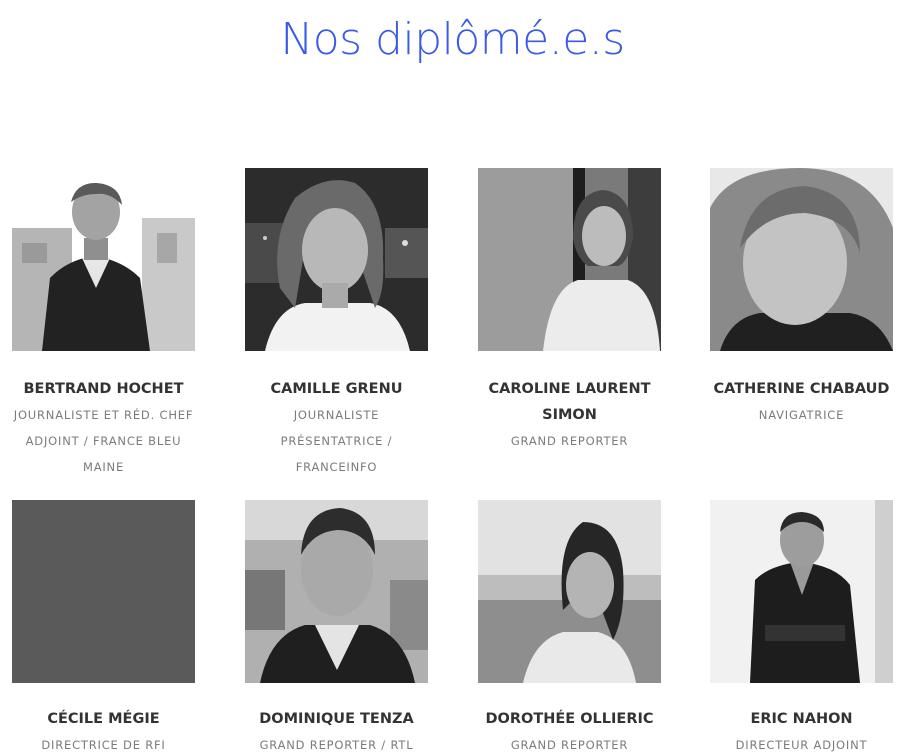  What do you see at coordinates (801, 719) in the screenshot?
I see `graduate-name: ERIC NAHON` at bounding box center [801, 719].